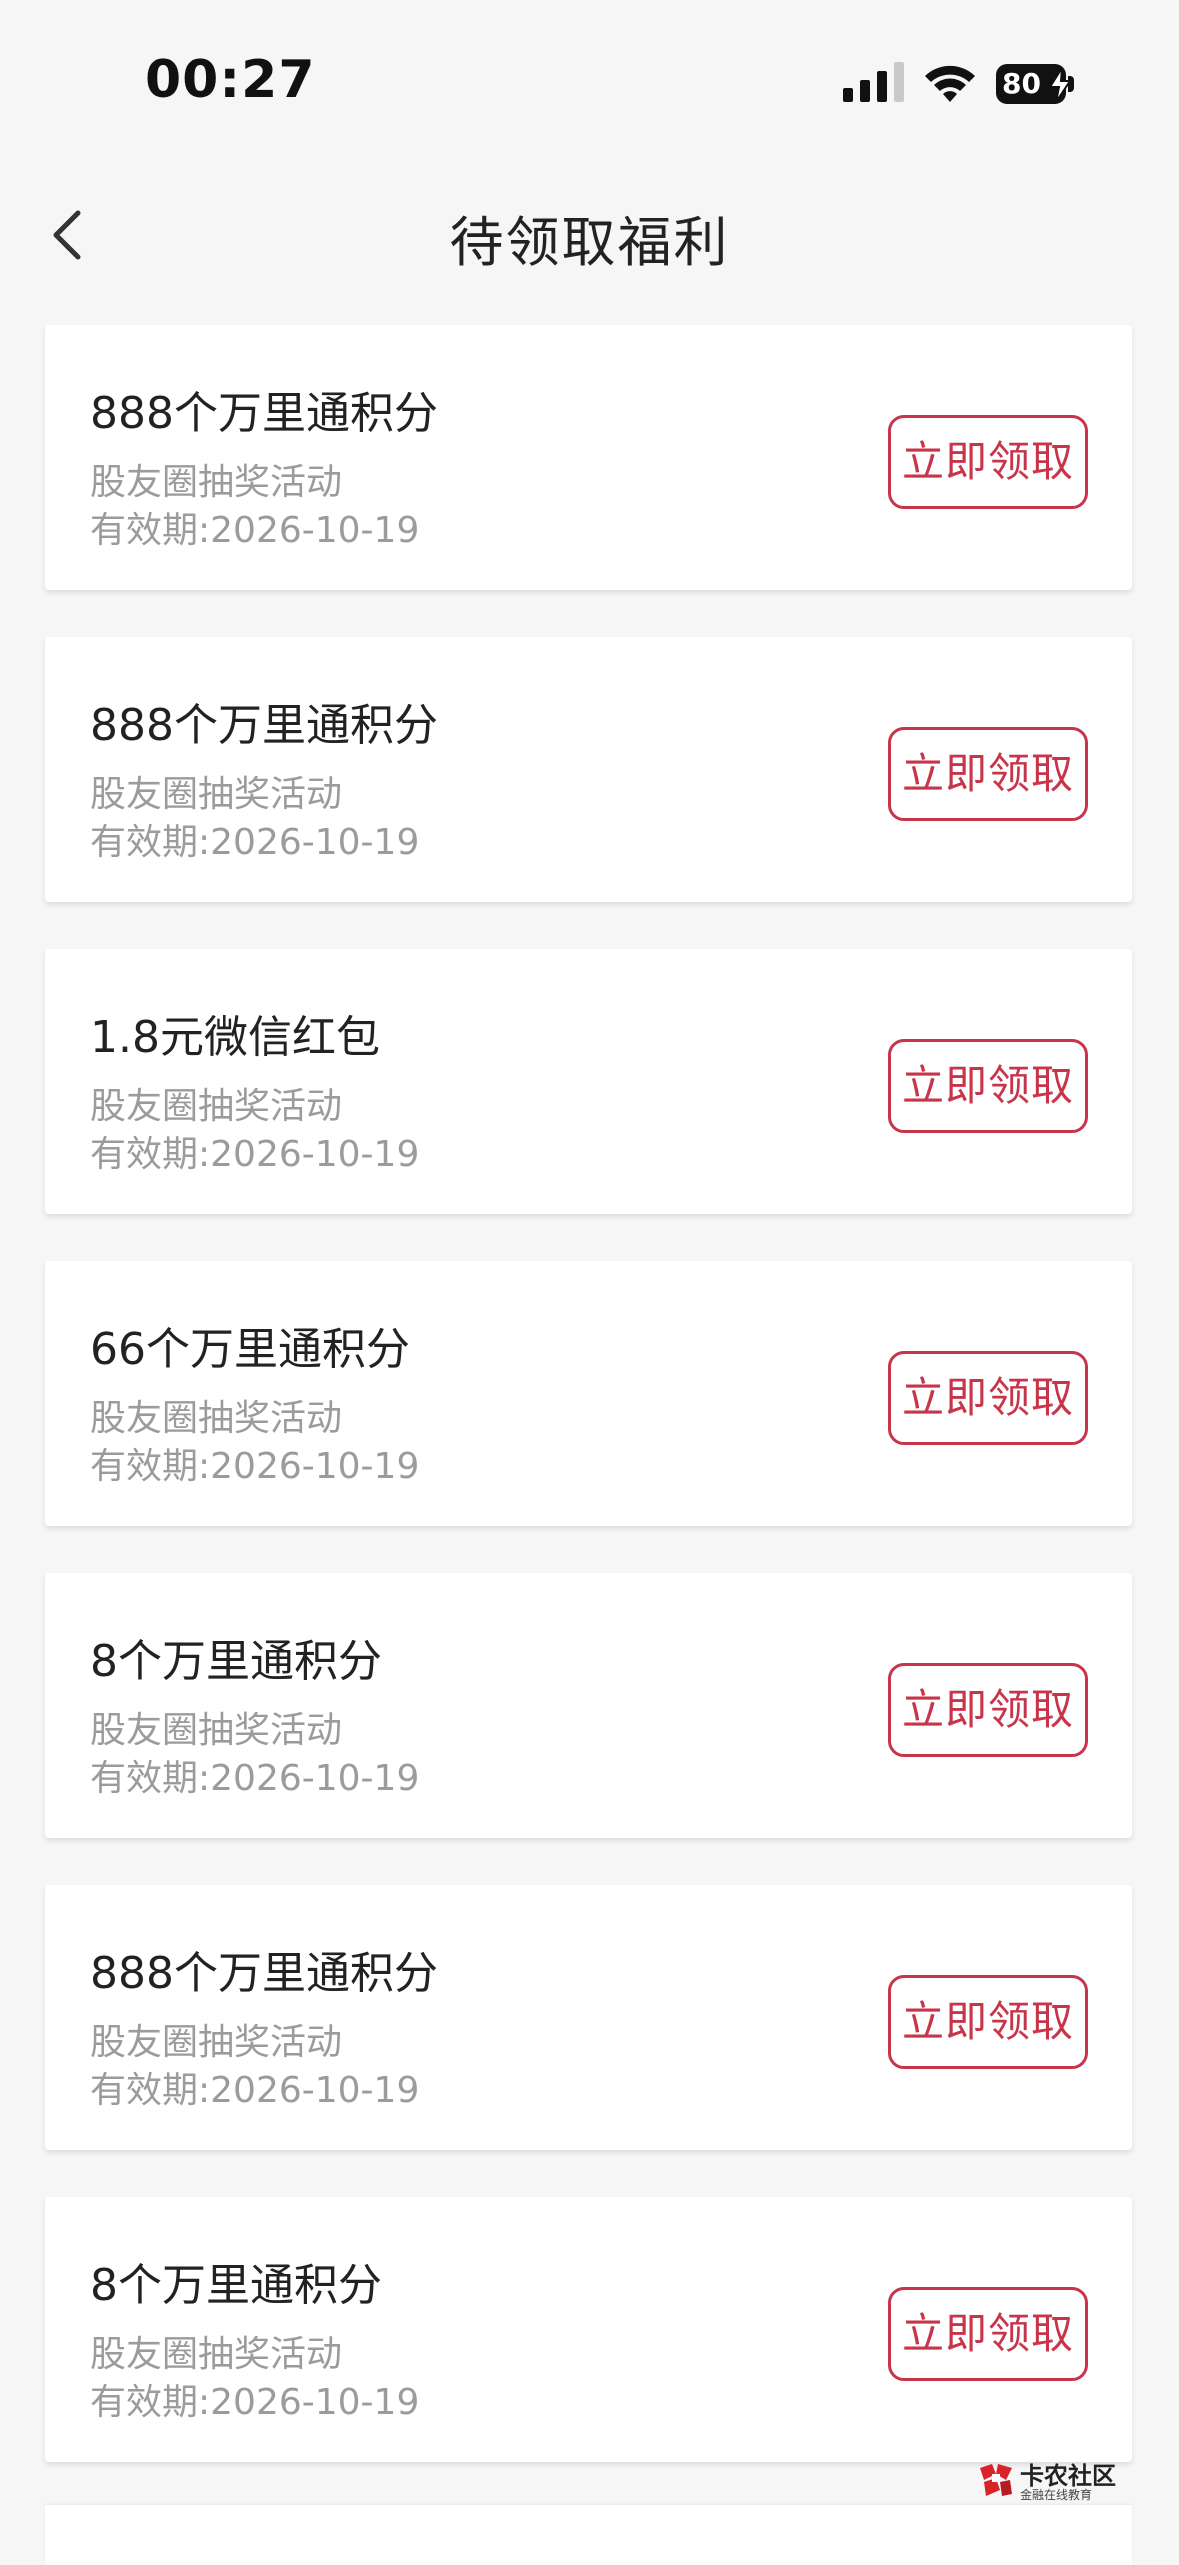 The image size is (1179, 2565). I want to click on reward-card-partial, so click(588, 2535).